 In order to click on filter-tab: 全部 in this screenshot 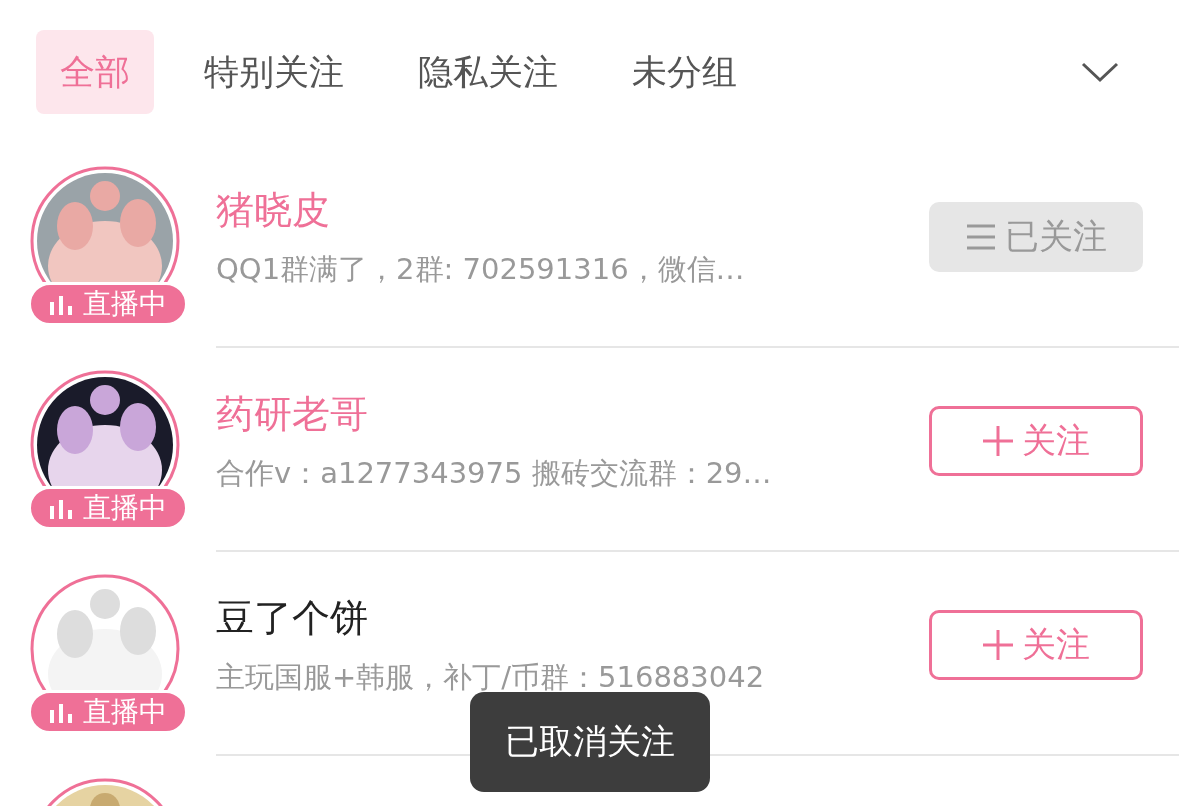, I will do `click(95, 72)`.